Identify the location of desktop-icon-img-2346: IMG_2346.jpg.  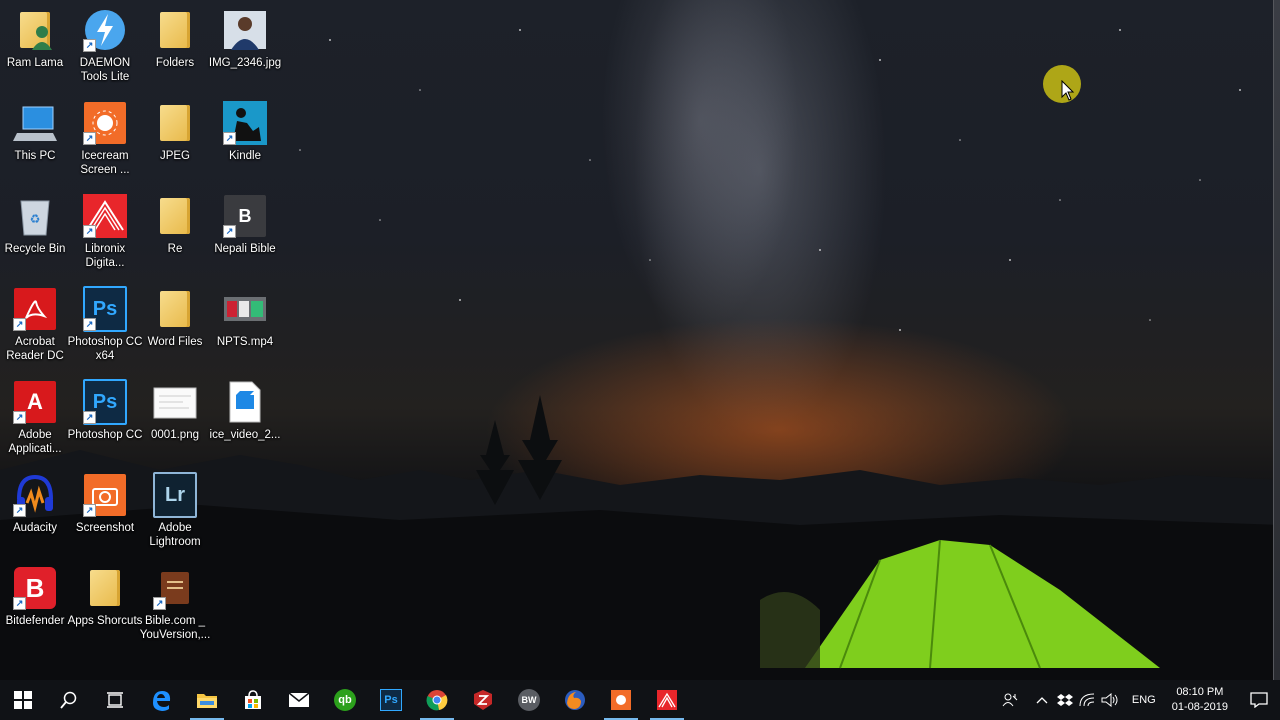
(245, 39).